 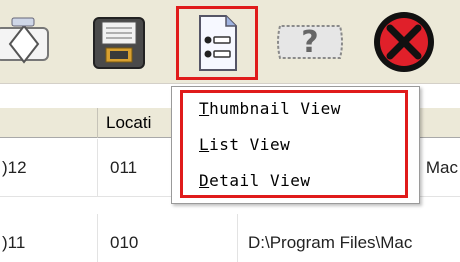 I want to click on table-cell: 010, so click(x=168, y=238).